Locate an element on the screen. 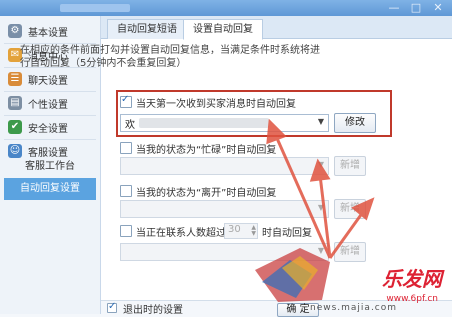 Image resolution: width=452 pixels, height=317 pixels. arrow-to-away-add is located at coordinates (346, 235).